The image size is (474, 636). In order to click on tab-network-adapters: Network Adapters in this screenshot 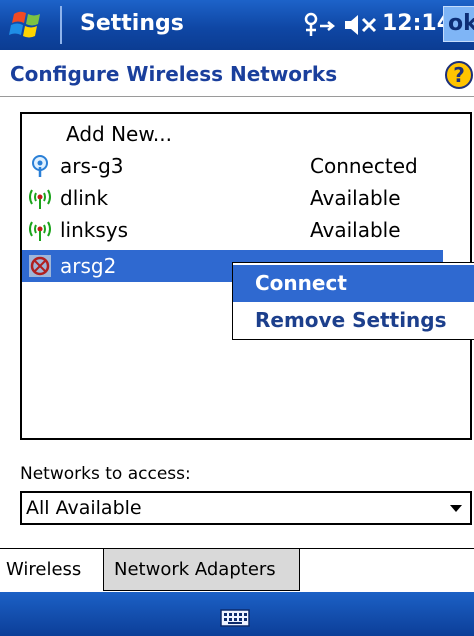, I will do `click(202, 570)`.